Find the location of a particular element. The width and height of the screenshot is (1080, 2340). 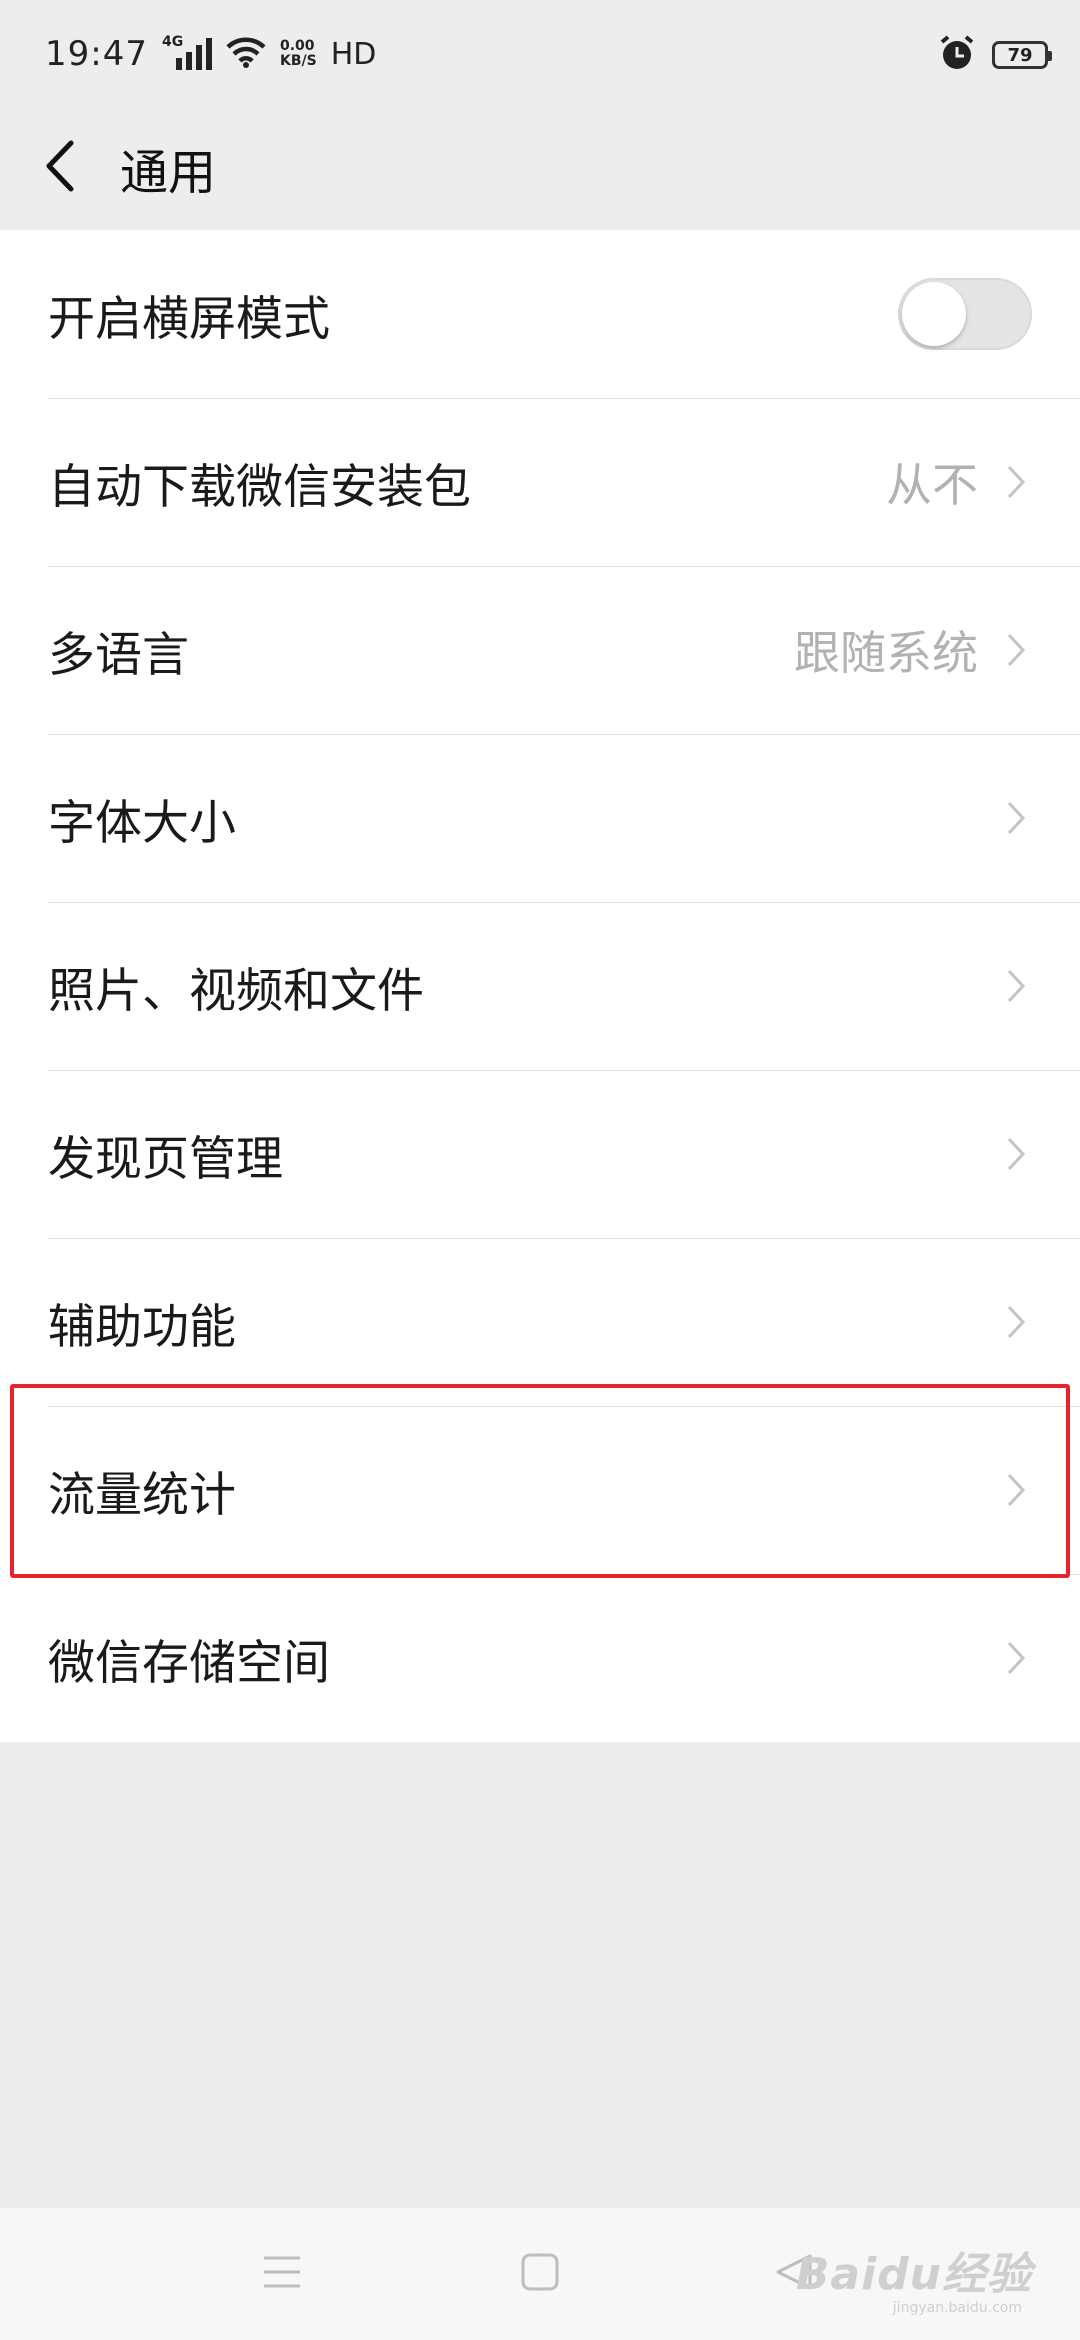

setting-label: 照片、视频和文件 is located at coordinates (236, 991).